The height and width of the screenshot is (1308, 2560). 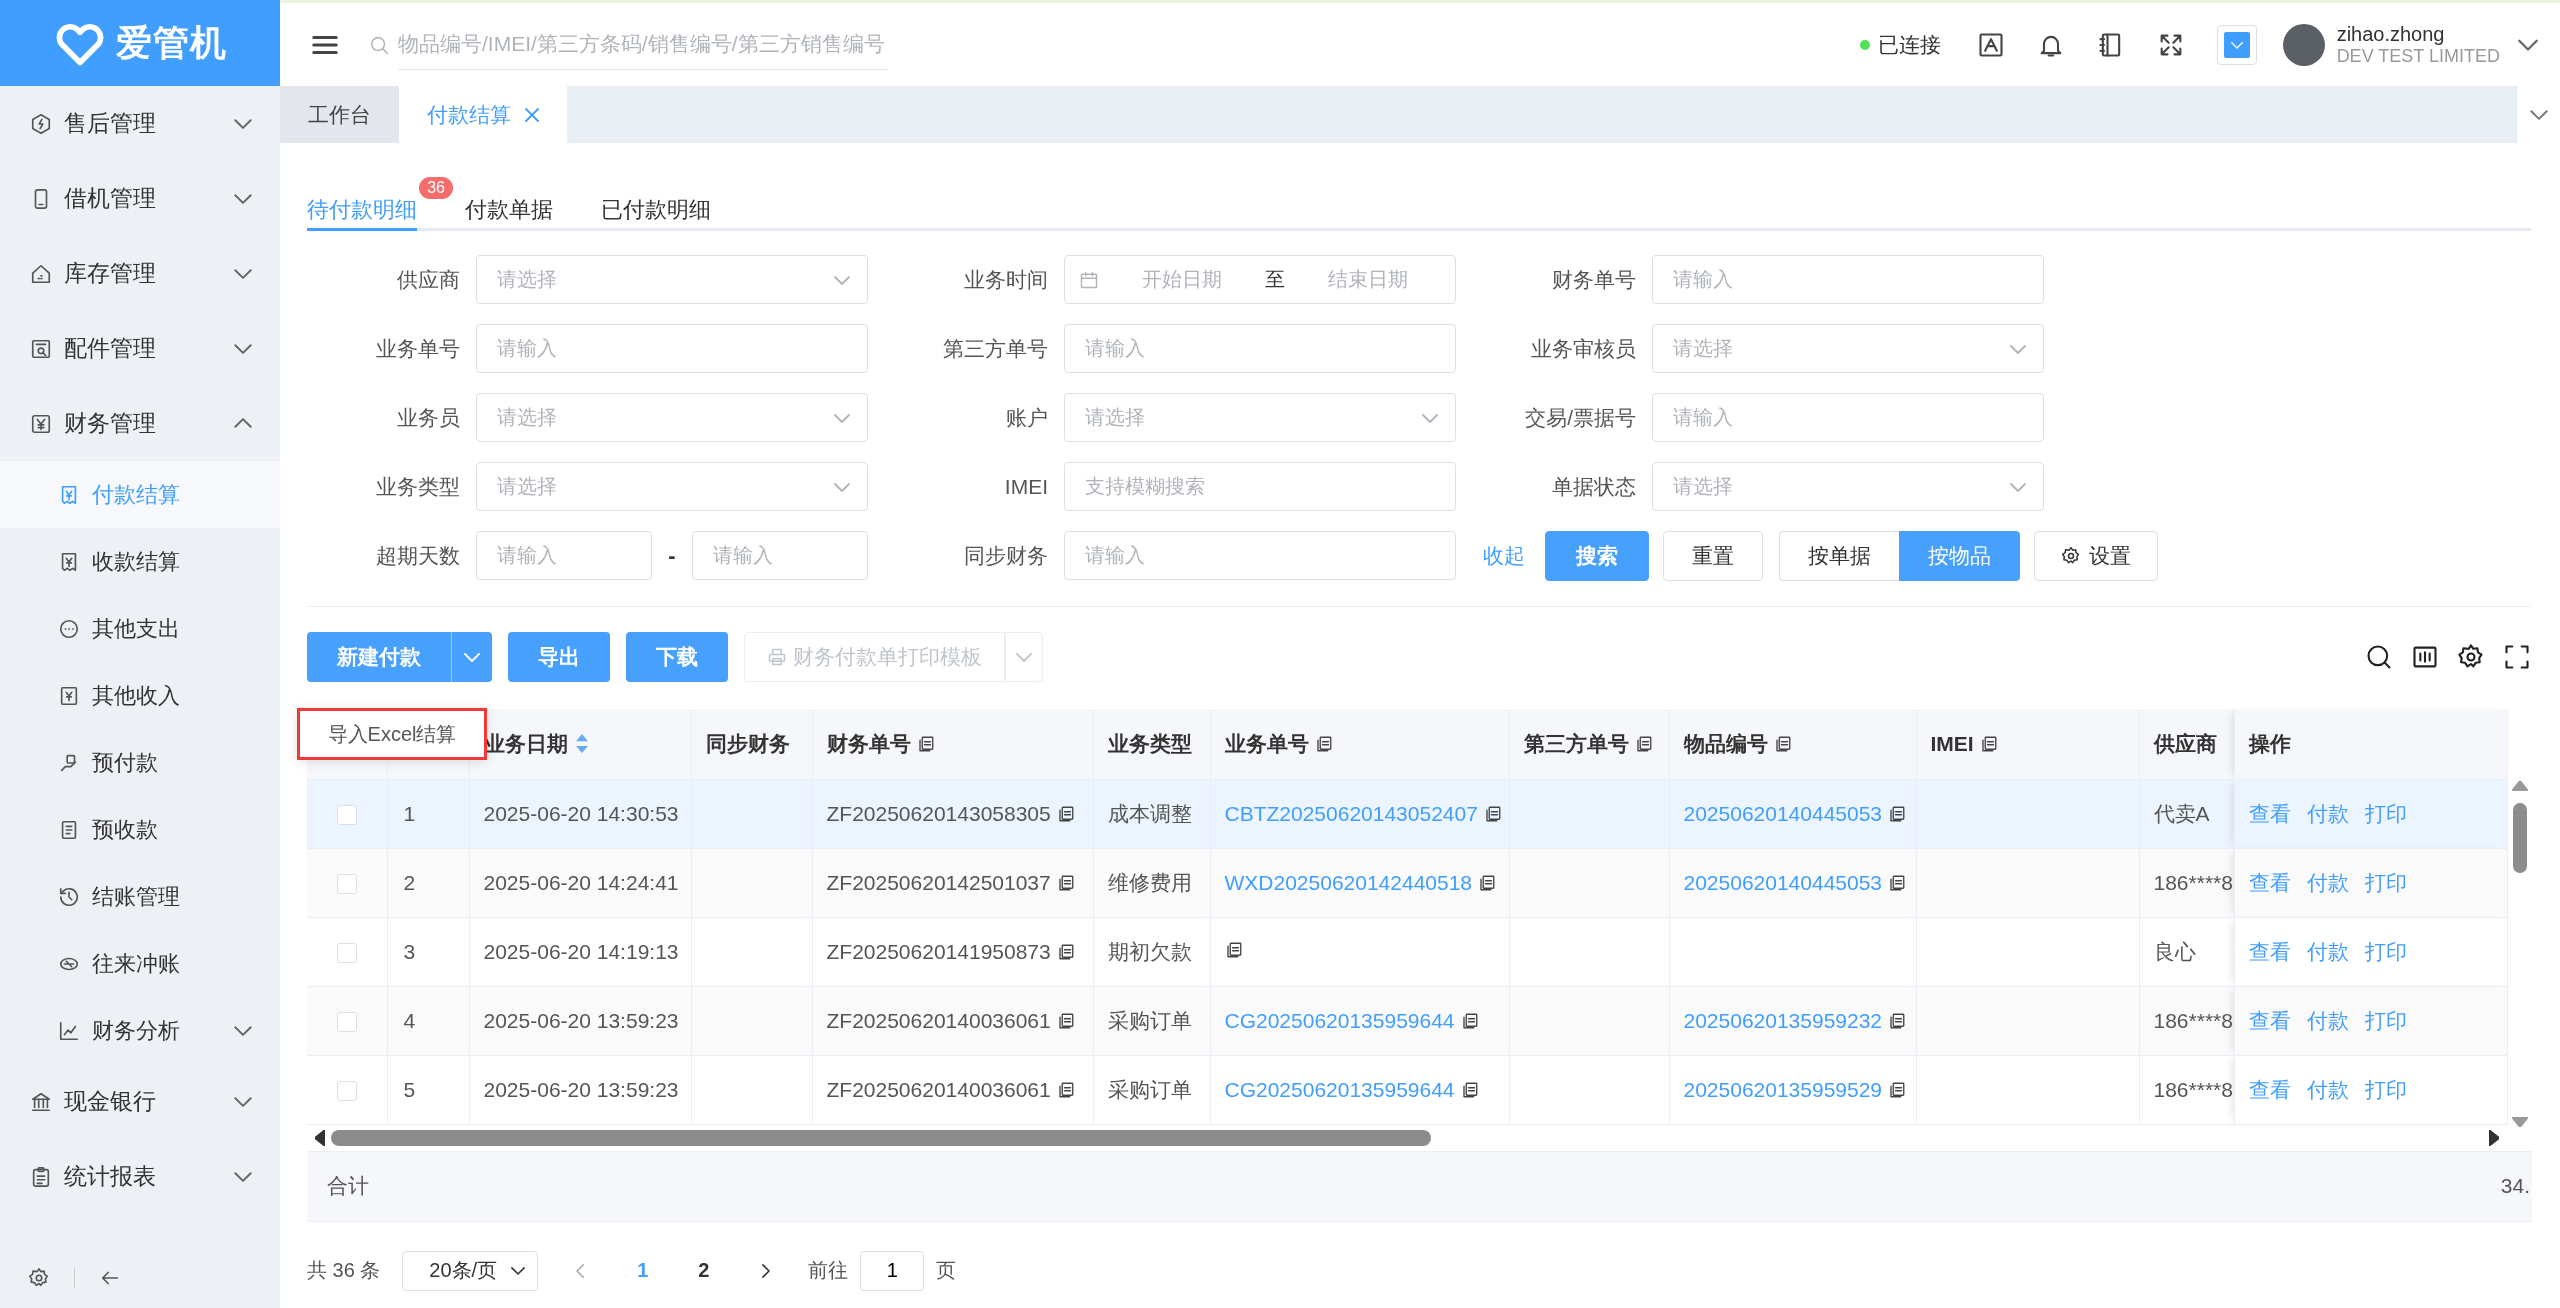 I want to click on chevron-down-icon, so click(x=2528, y=44).